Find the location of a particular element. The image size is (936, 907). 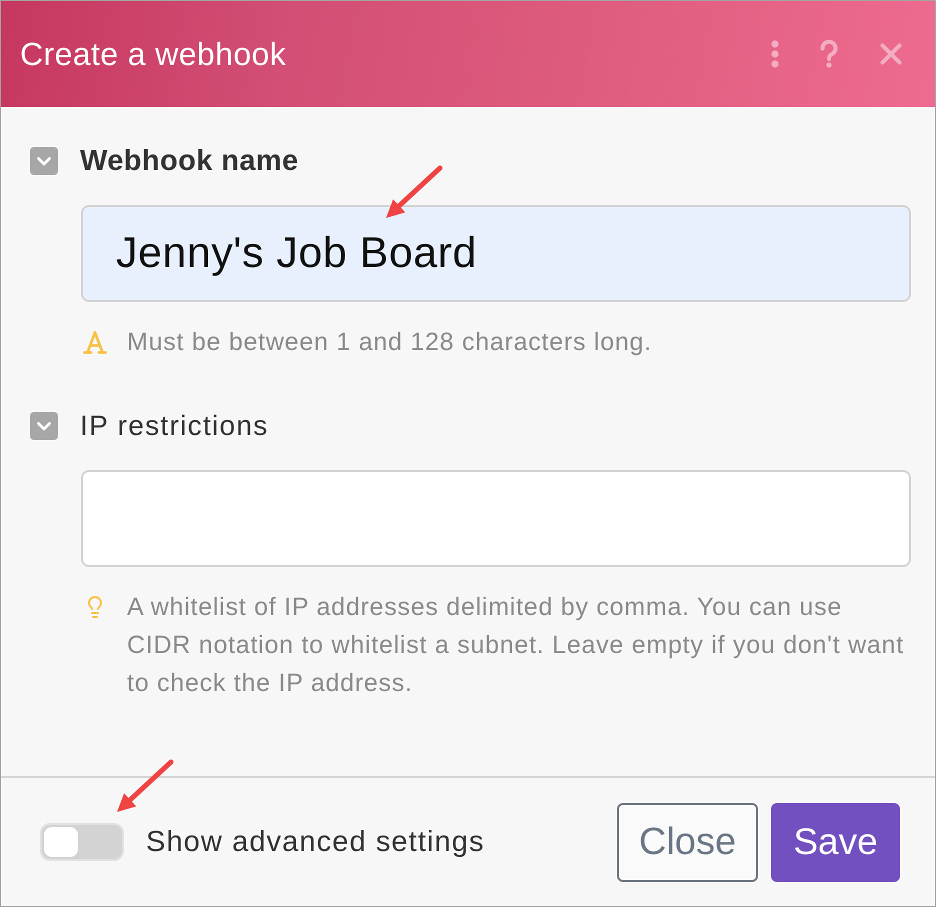

field-hint: Must be between 1 and 128 characters long. is located at coordinates (390, 342).